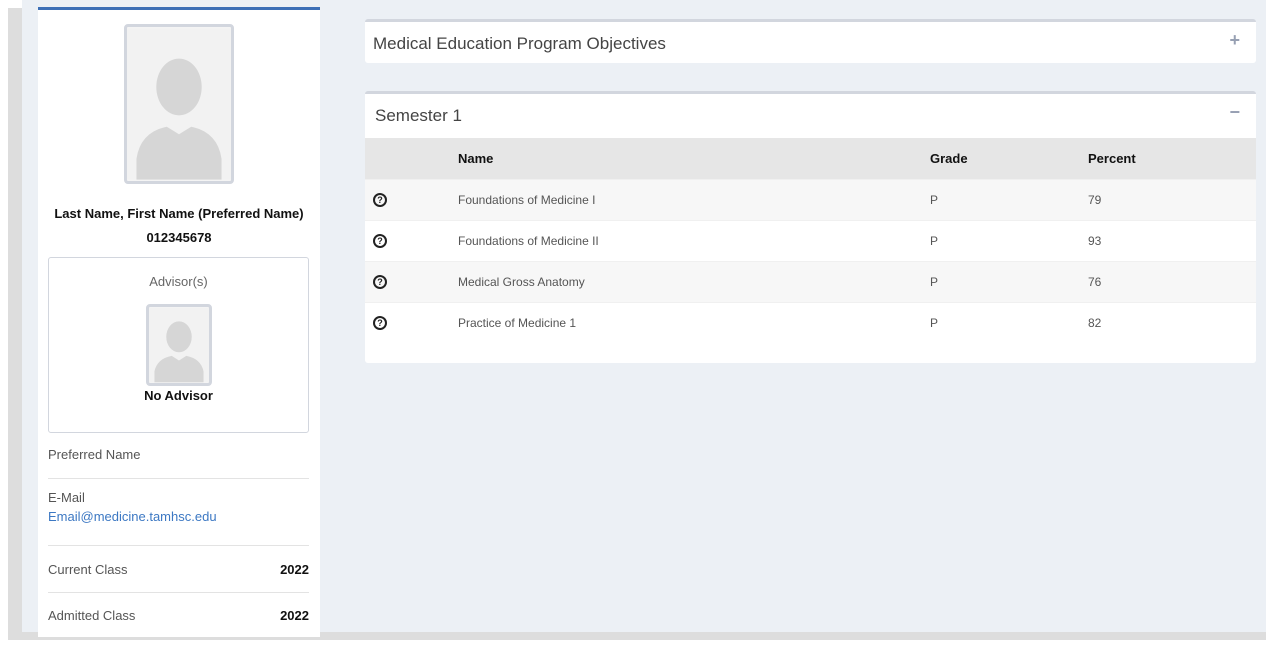  Describe the element at coordinates (178, 569) in the screenshot. I see `current-class-row: Current Class 2022` at that location.